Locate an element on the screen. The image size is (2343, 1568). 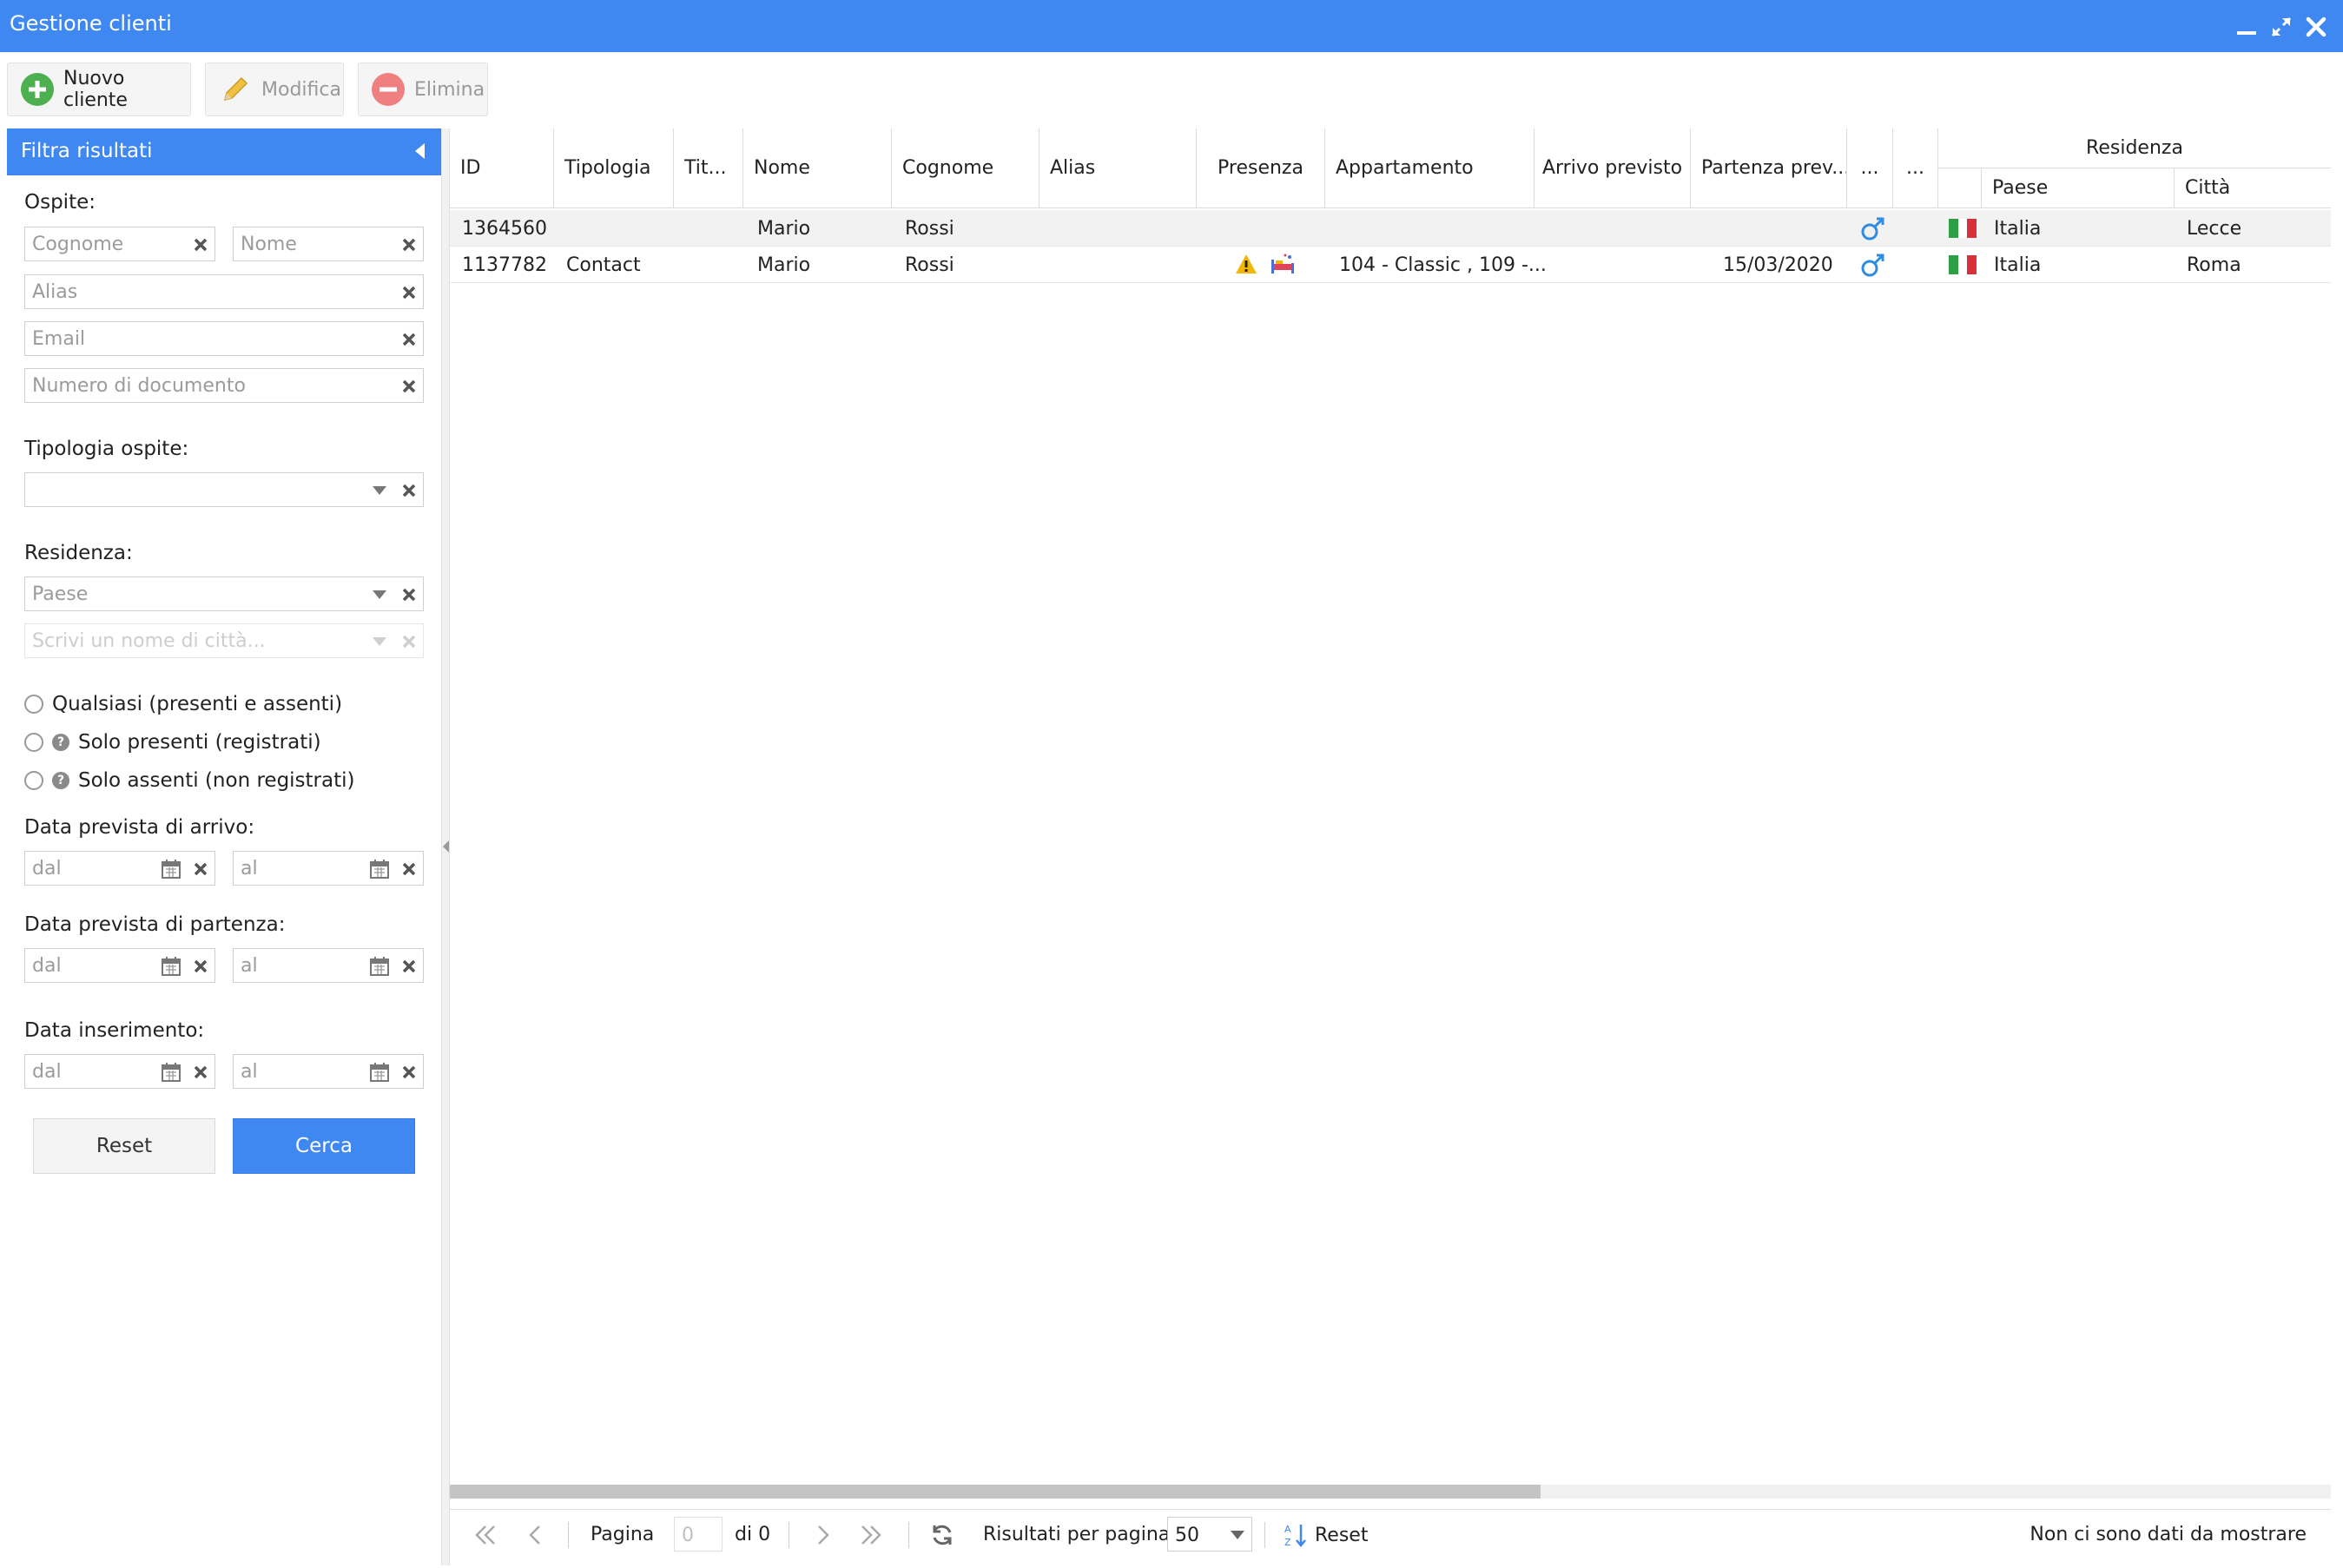
alias-field is located at coordinates (224, 291).